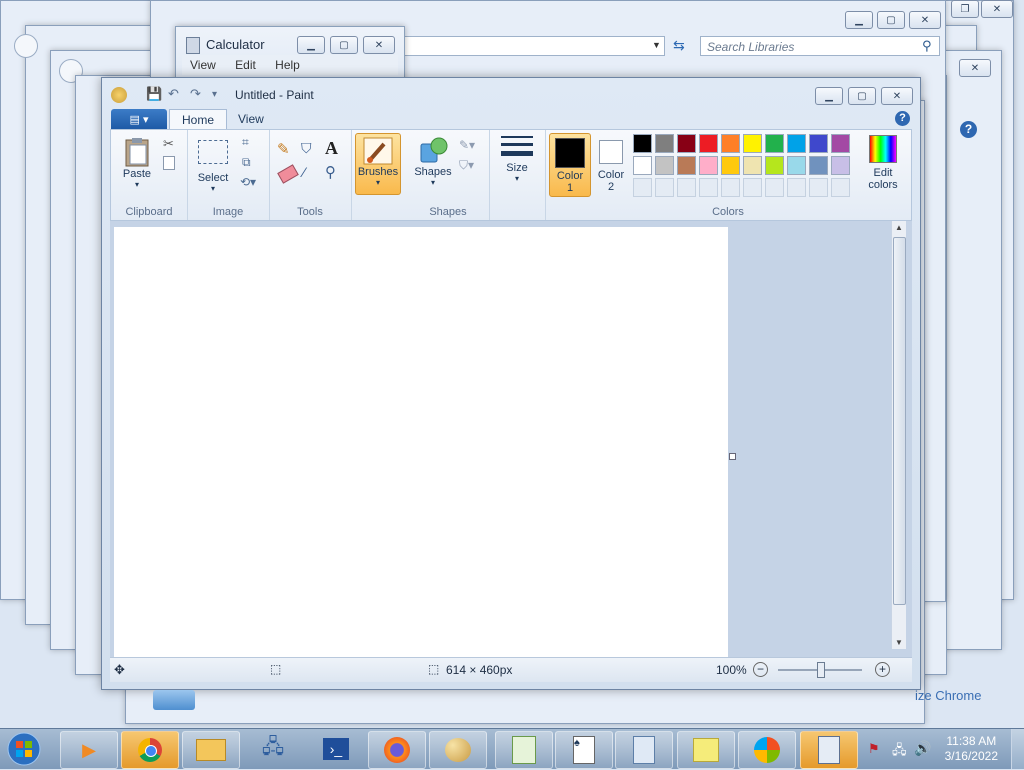 The width and height of the screenshot is (1024, 770). What do you see at coordinates (304, 172) in the screenshot?
I see `color-picker-icon: ⁄` at bounding box center [304, 172].